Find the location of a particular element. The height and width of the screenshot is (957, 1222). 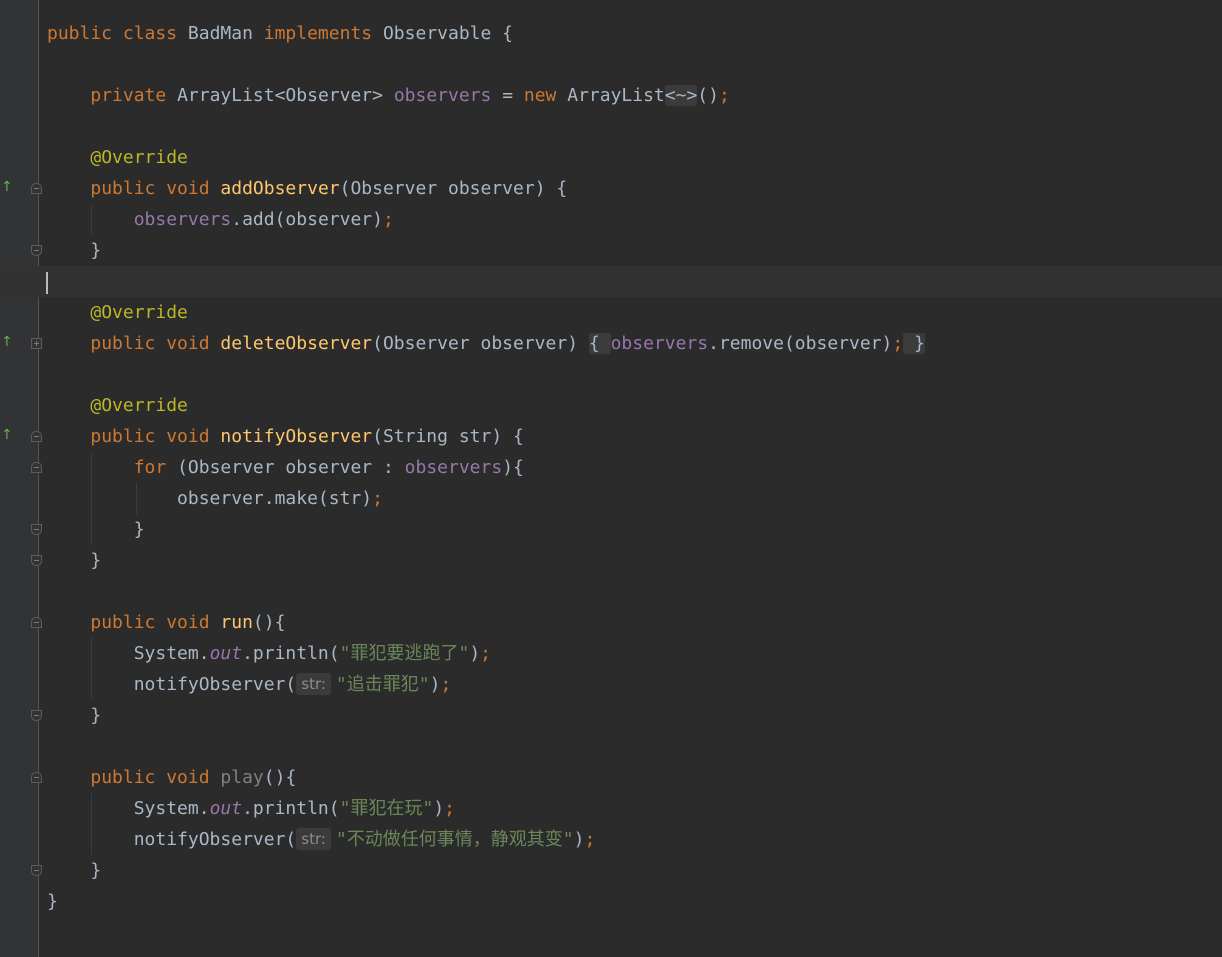

code-token: notifyObserver( is located at coordinates (172, 839).